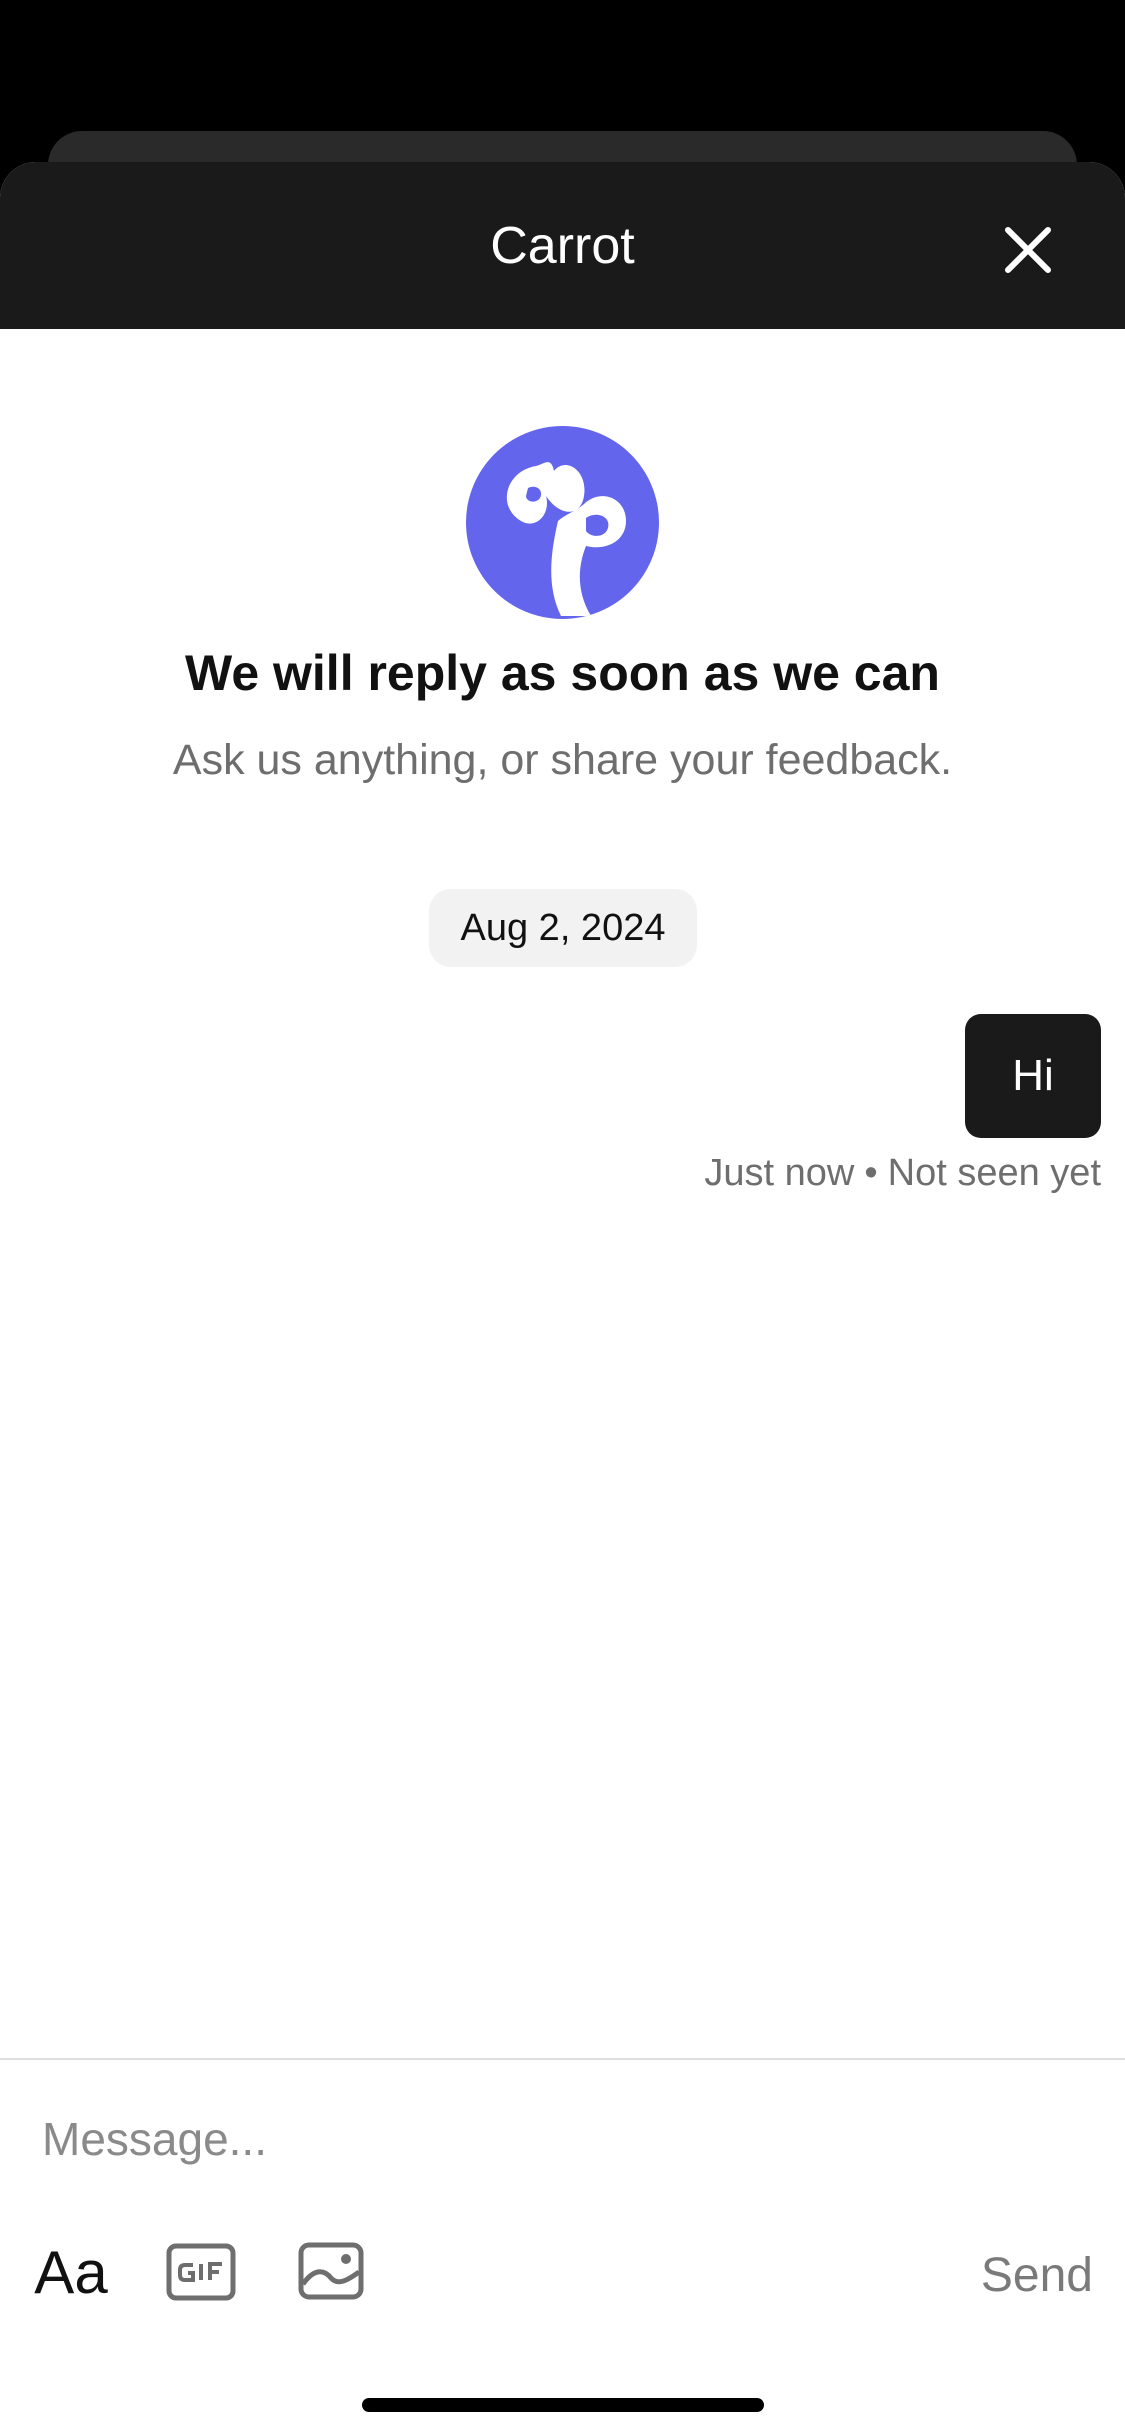  What do you see at coordinates (566, 539) in the screenshot?
I see `brand-logo-icon` at bounding box center [566, 539].